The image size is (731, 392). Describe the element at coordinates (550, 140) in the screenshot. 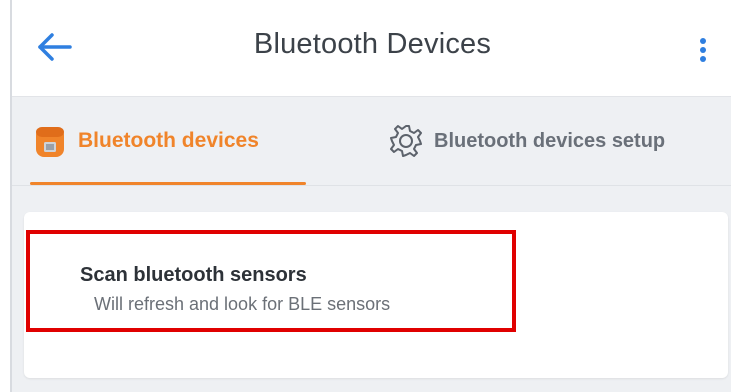

I see `tab-bluetooth-devices-setup-label: Bluetooth devices setup` at that location.